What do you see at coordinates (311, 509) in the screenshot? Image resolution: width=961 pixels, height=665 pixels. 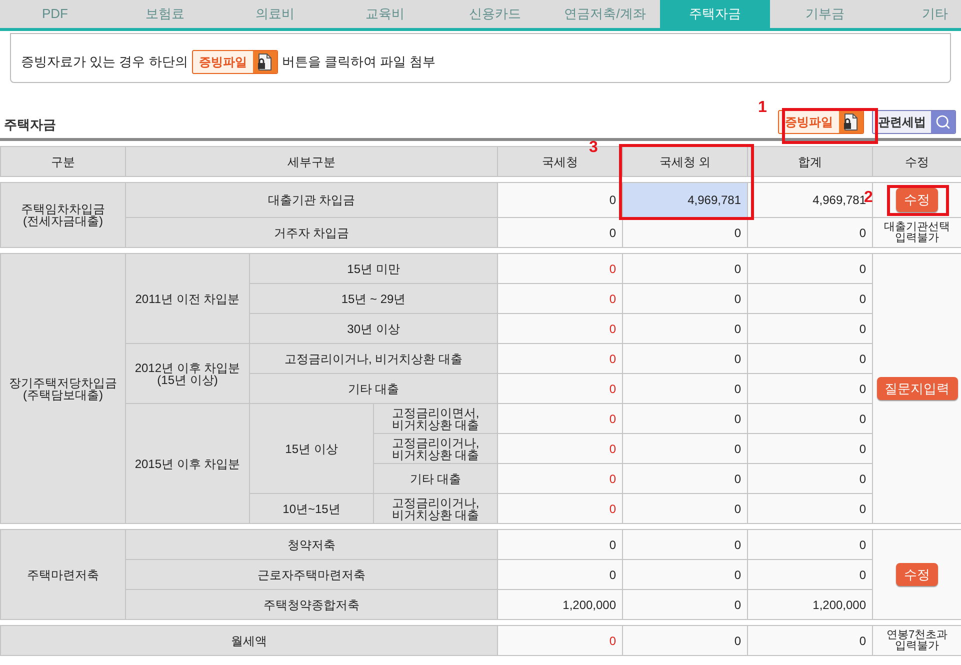 I see `category-label: 10년~15년` at bounding box center [311, 509].